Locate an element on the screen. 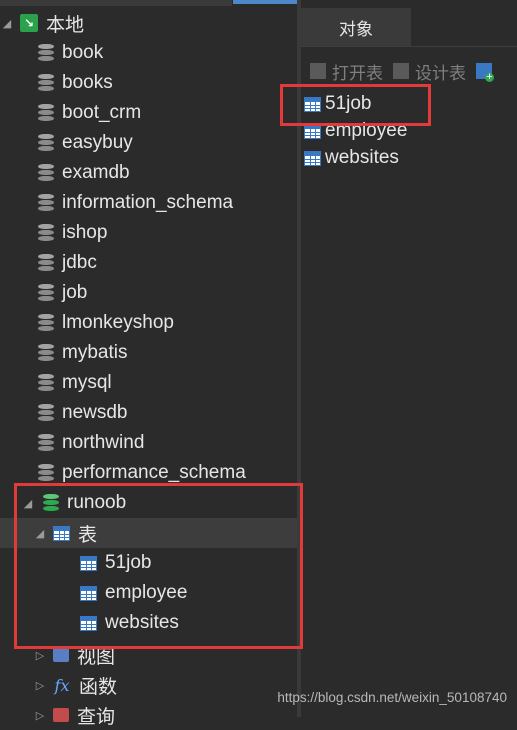 This screenshot has width=517, height=730. tree-tables-node: ◢ 表 is located at coordinates (148, 533).